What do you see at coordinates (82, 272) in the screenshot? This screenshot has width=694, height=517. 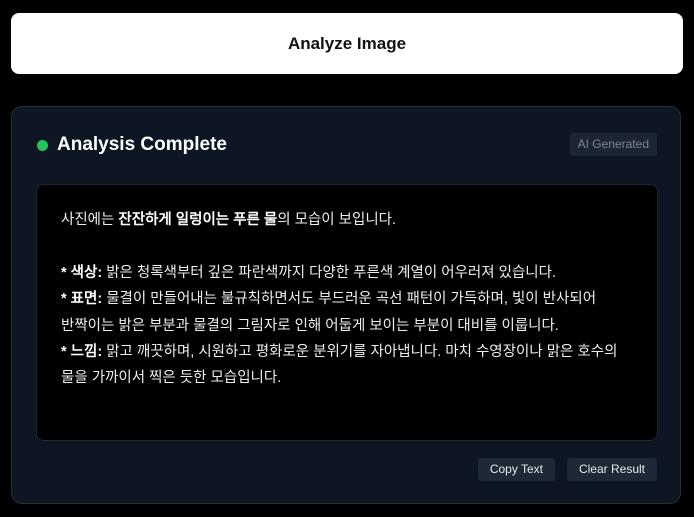 I see `point-label: * 색상:` at bounding box center [82, 272].